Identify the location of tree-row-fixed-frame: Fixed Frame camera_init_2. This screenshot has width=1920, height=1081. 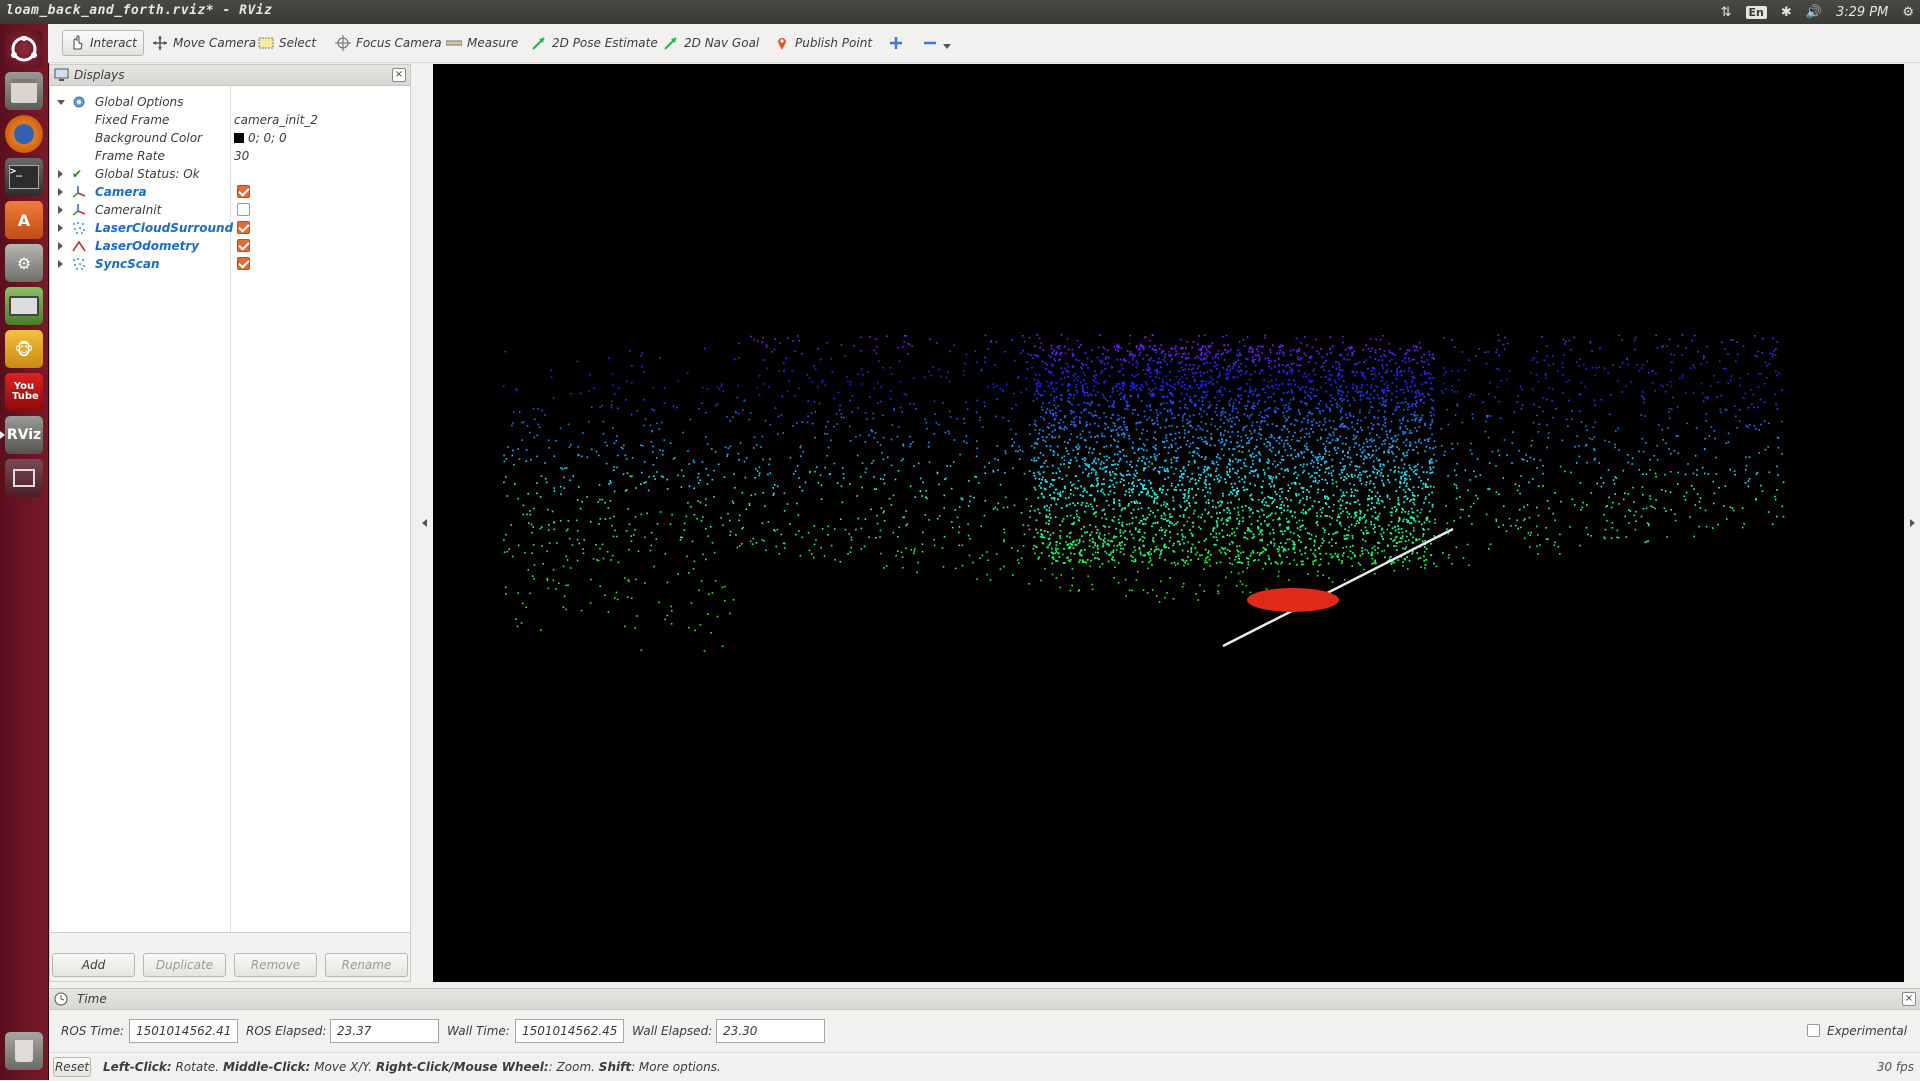
(230, 121).